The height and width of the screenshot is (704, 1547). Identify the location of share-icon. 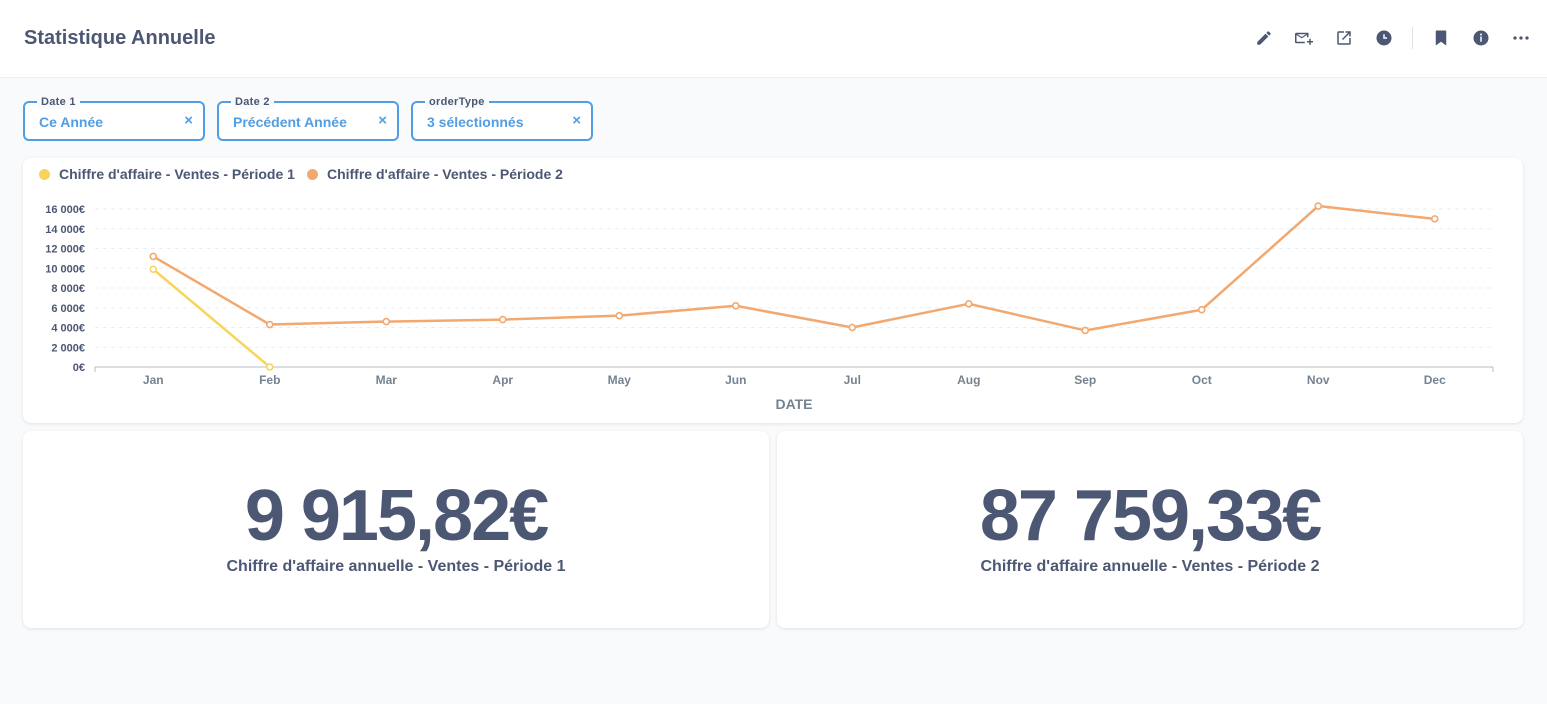
(1344, 38).